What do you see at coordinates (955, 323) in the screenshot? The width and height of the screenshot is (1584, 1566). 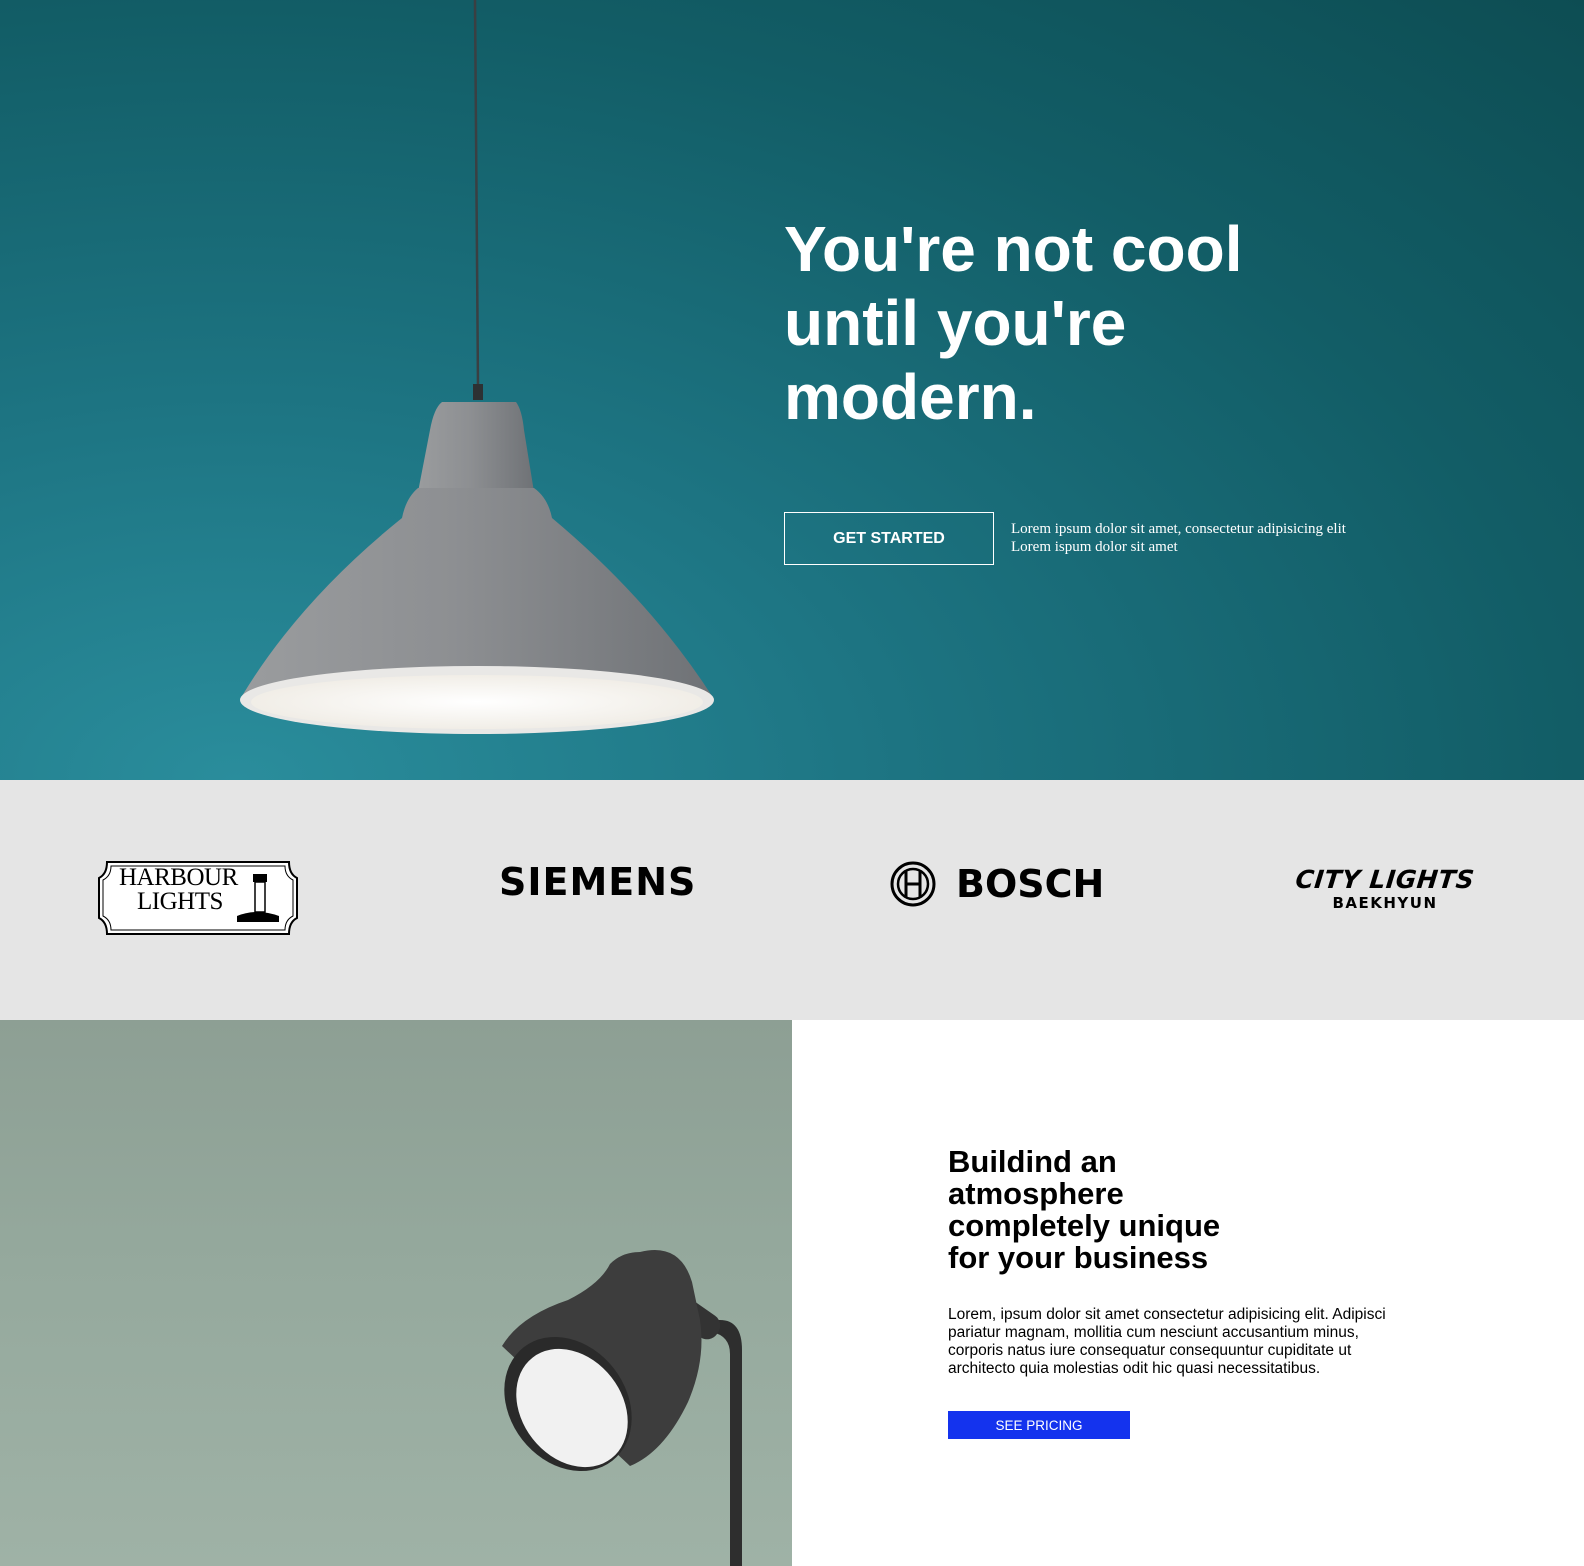 I see `hero-title-line: until you're` at bounding box center [955, 323].